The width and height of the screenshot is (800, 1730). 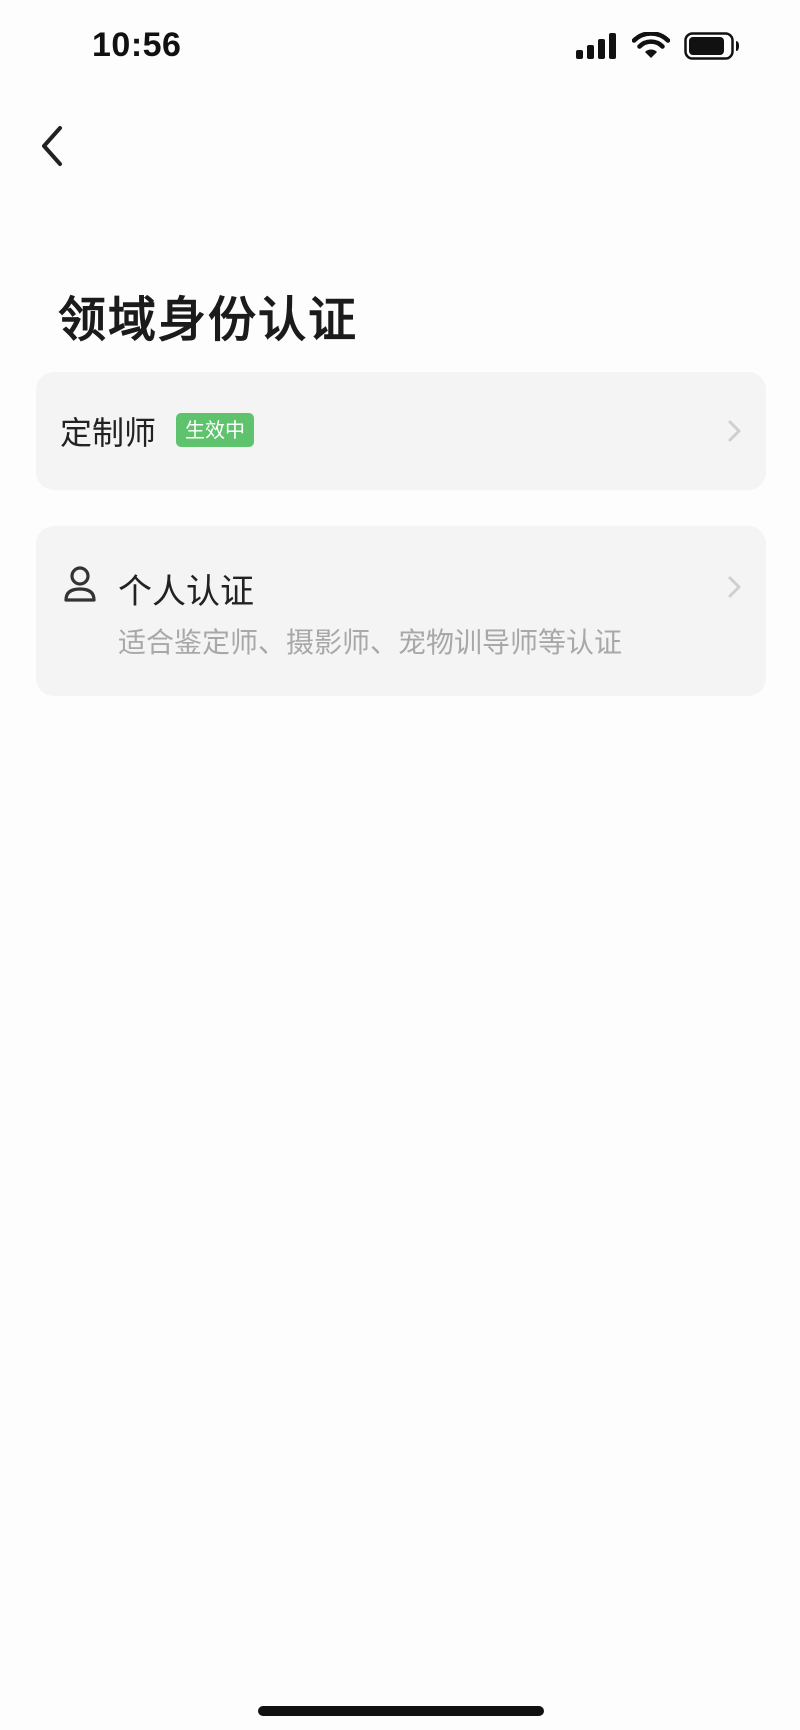 What do you see at coordinates (137, 45) in the screenshot?
I see `status-time: 10:56` at bounding box center [137, 45].